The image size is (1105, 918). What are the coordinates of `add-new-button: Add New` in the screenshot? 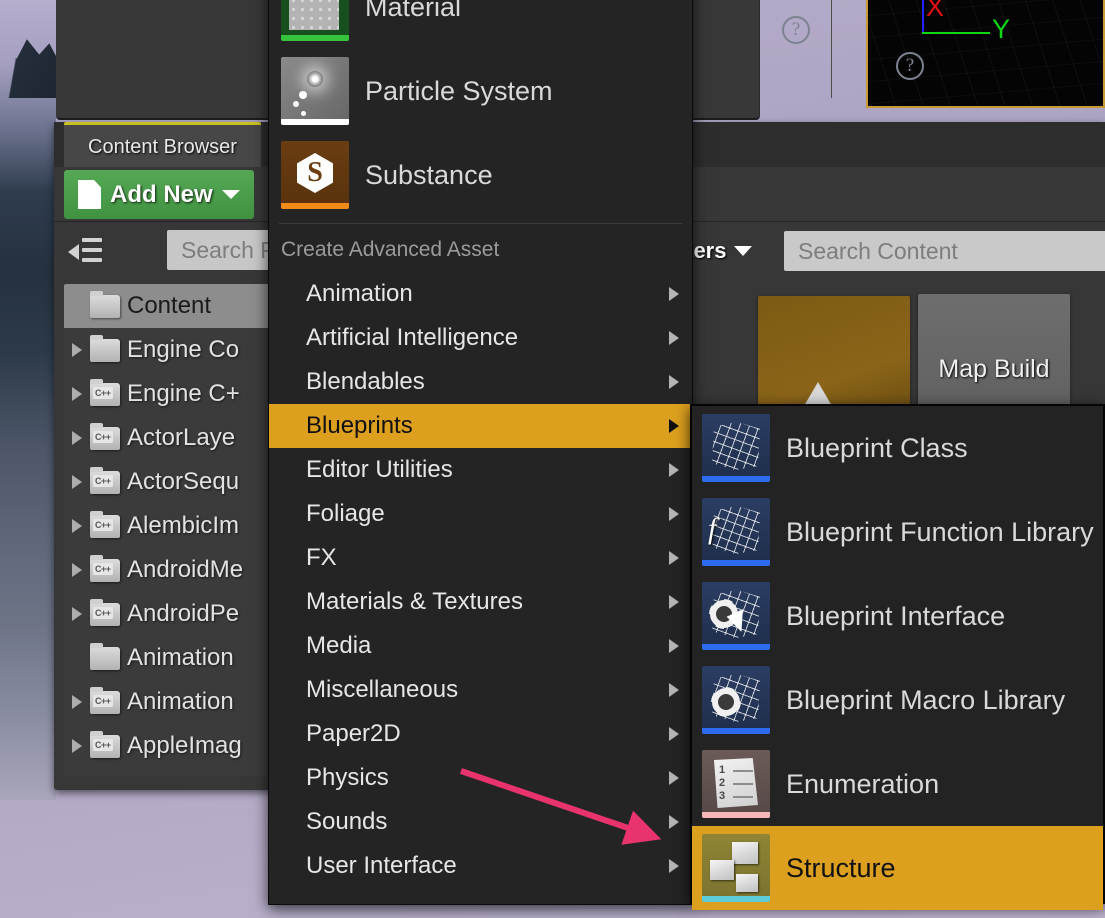 It's located at (159, 194).